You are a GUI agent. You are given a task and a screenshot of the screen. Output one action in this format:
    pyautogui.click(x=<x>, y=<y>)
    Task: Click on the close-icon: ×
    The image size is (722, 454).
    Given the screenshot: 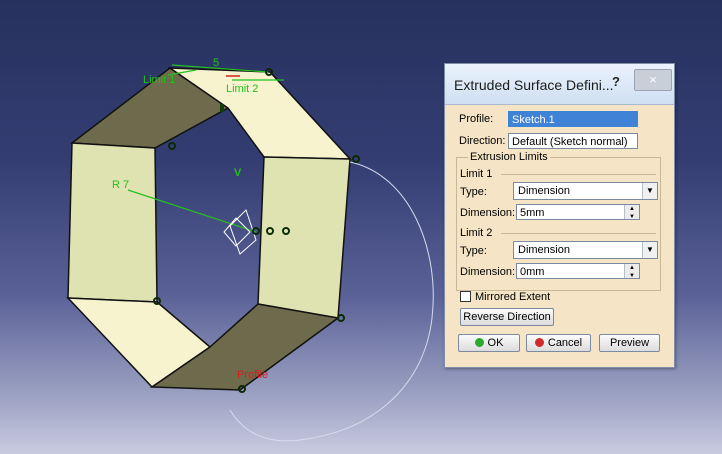 What is the action you would take?
    pyautogui.click(x=653, y=80)
    